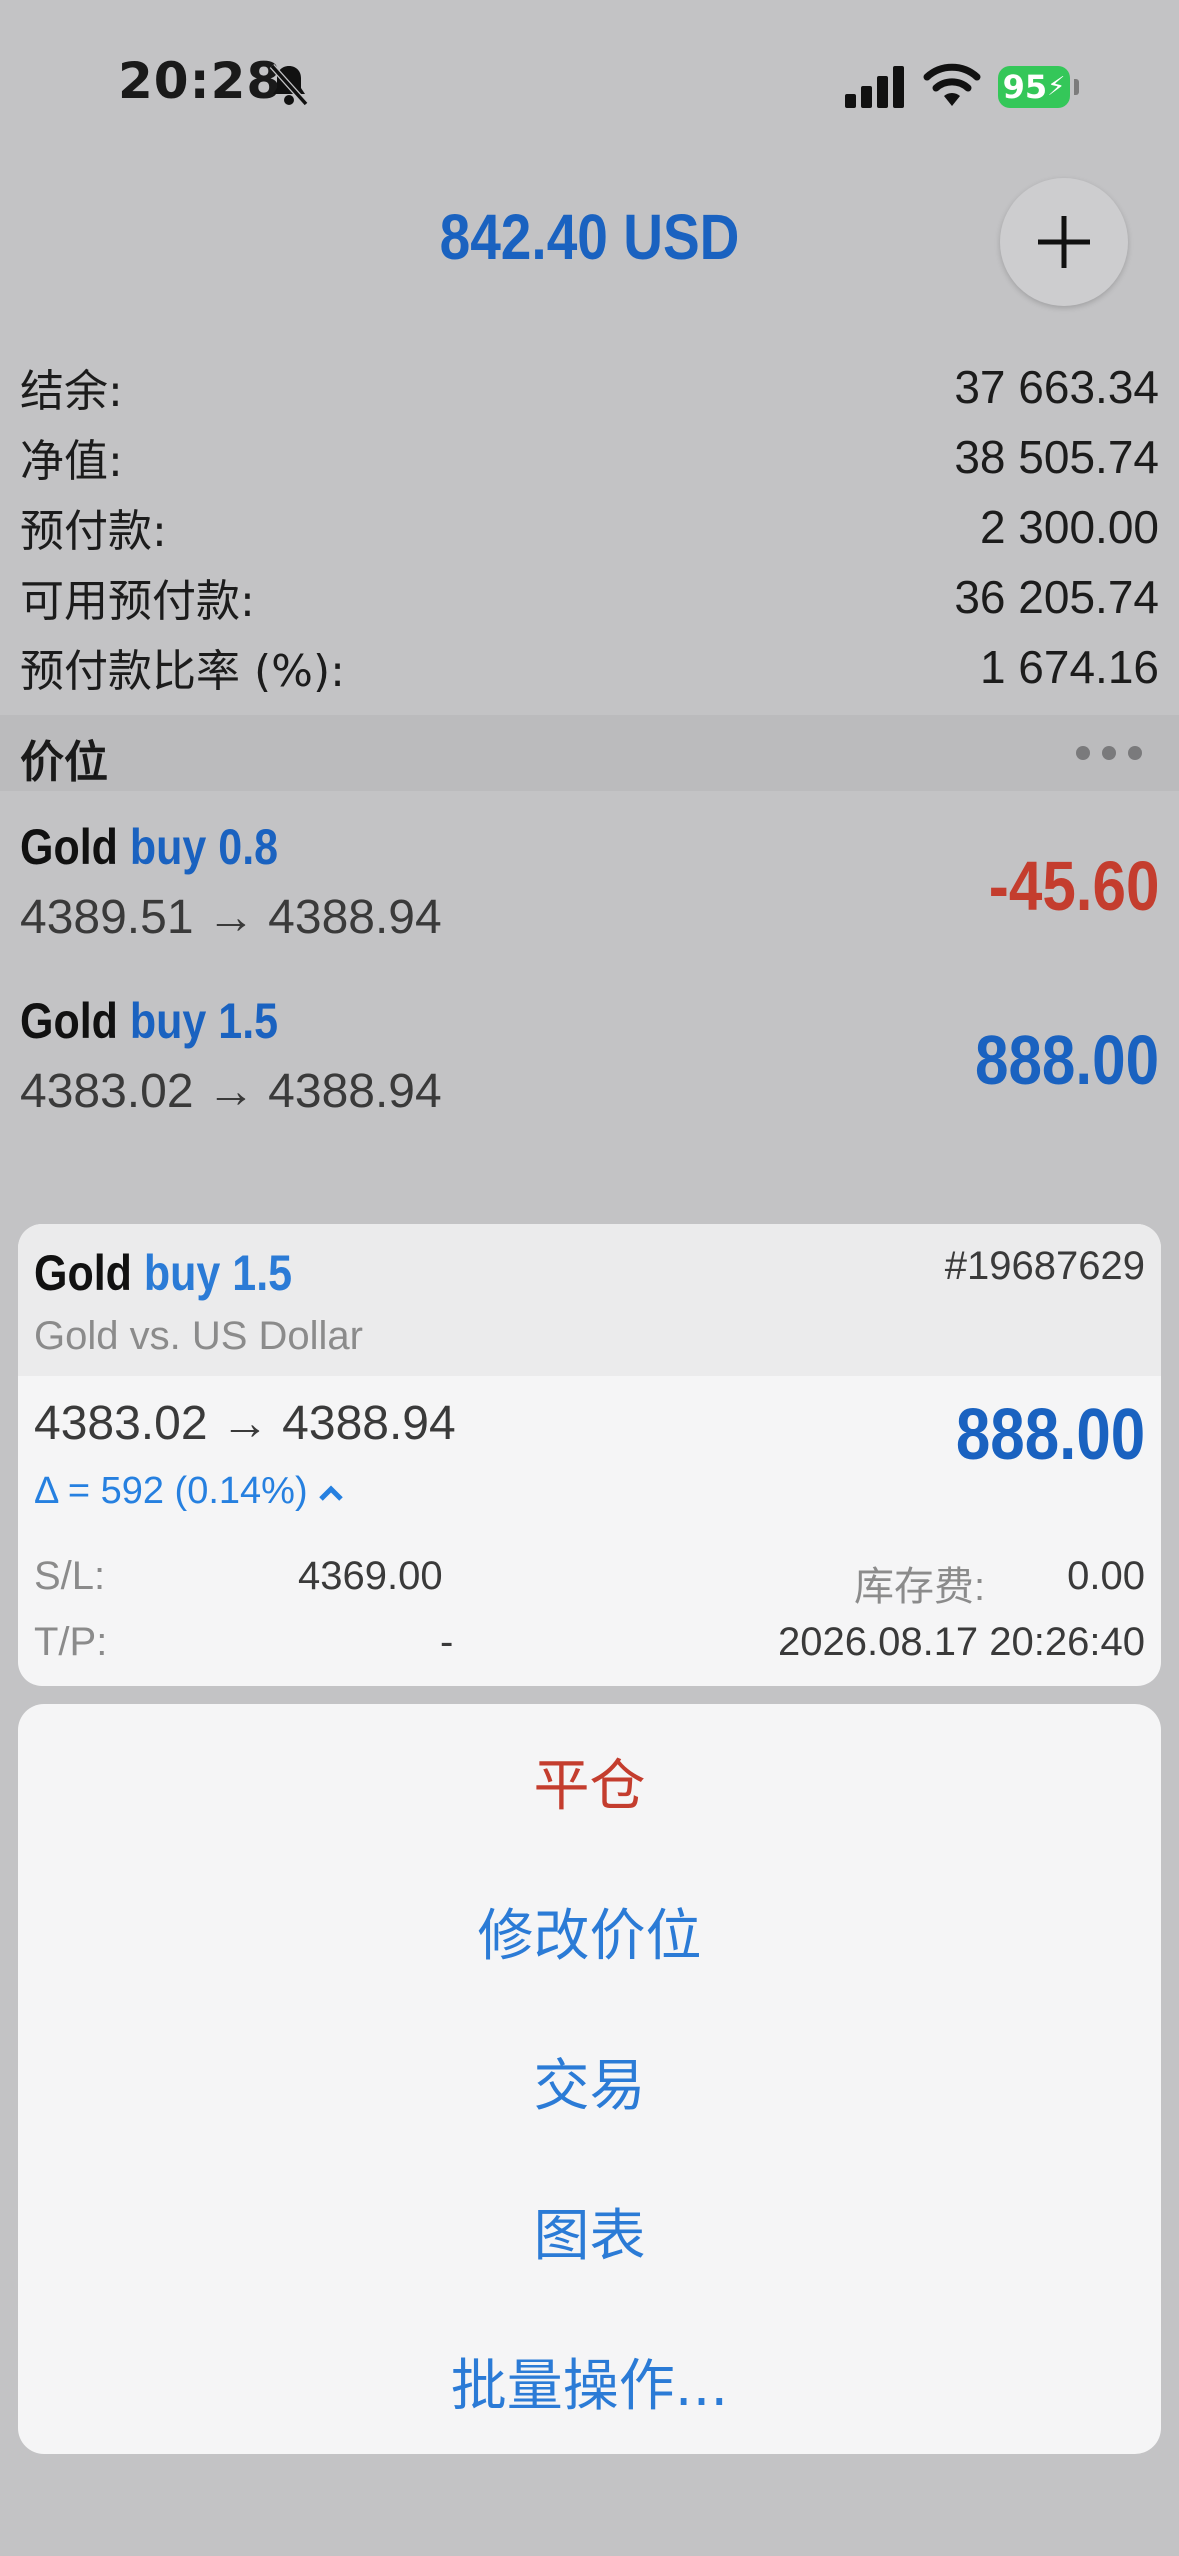 The image size is (1179, 2556). What do you see at coordinates (1069, 527) in the screenshot?
I see `margin-value: 2 300.00` at bounding box center [1069, 527].